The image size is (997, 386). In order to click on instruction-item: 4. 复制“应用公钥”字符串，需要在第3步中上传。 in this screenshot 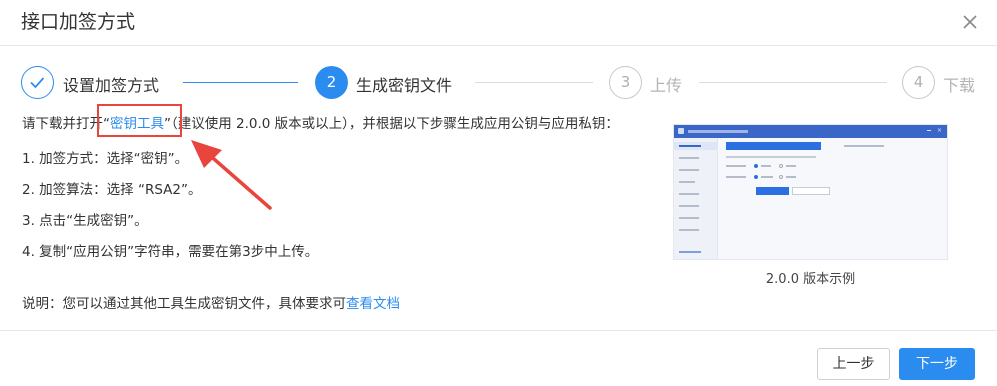, I will do `click(170, 252)`.